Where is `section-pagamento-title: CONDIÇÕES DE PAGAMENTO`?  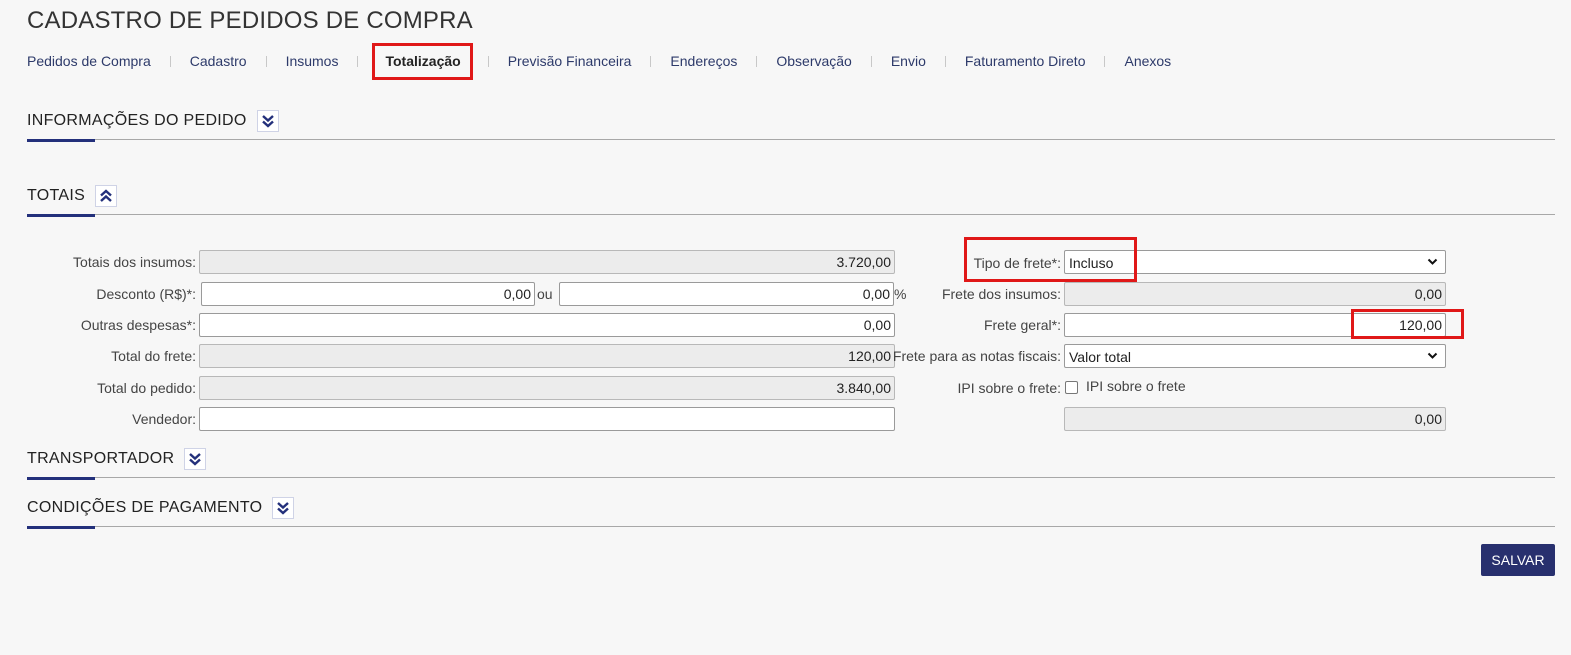
section-pagamento-title: CONDIÇÕES DE PAGAMENTO is located at coordinates (145, 507).